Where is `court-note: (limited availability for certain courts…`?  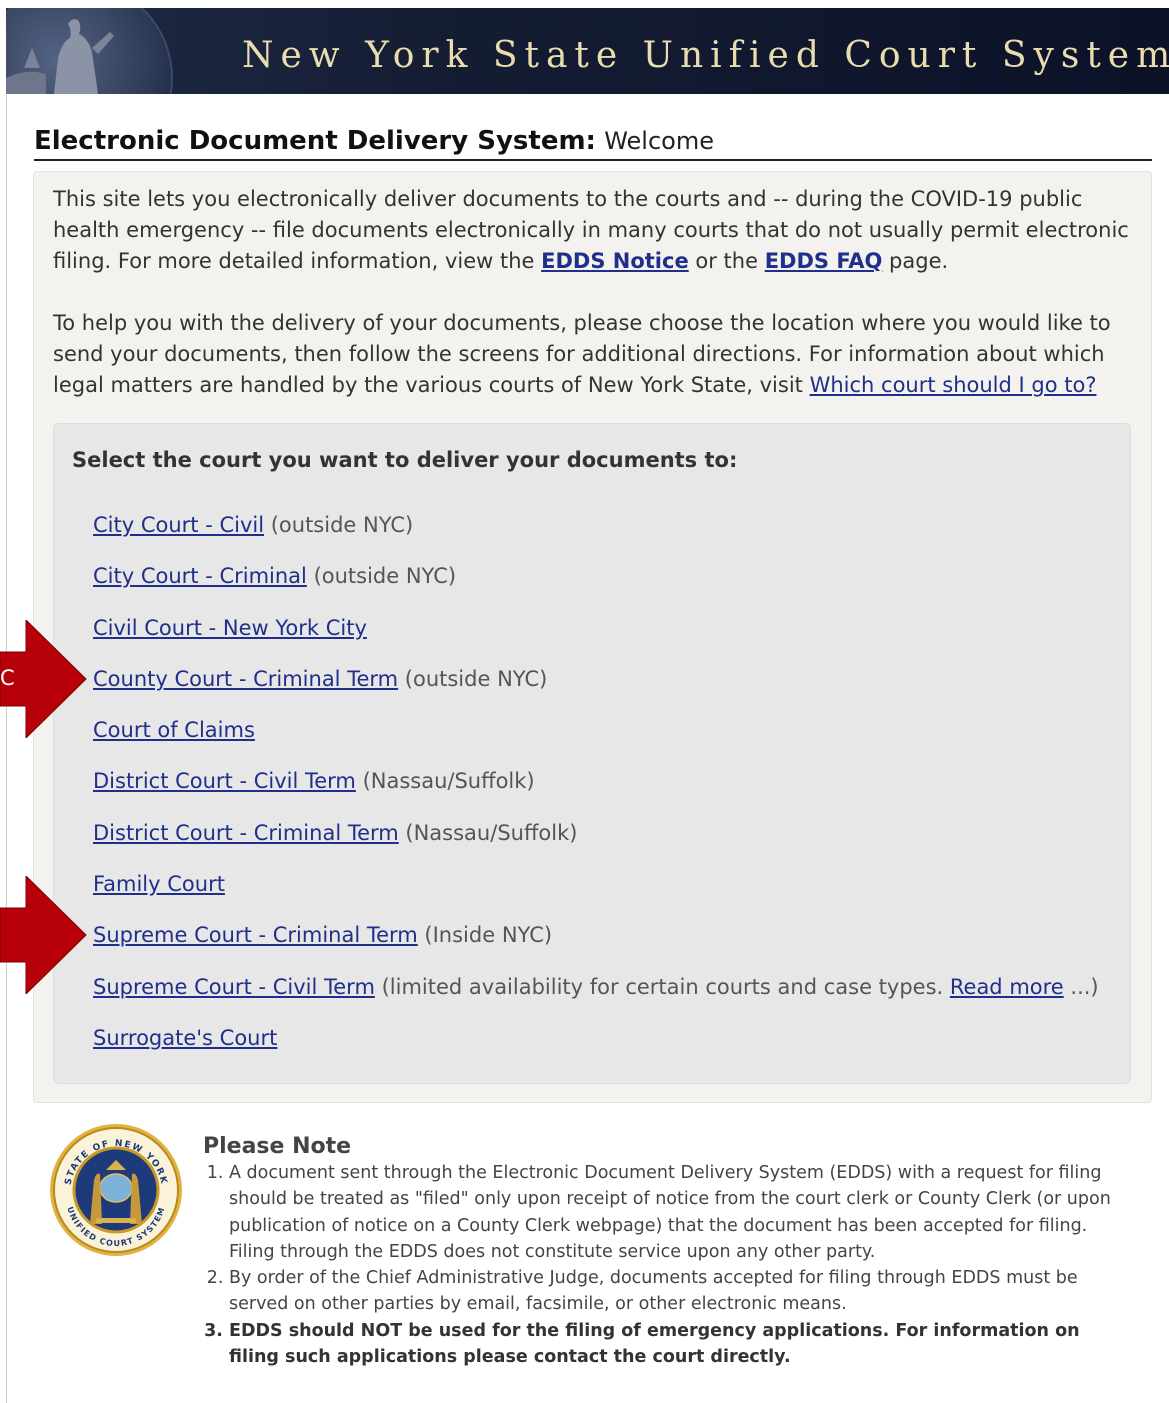 court-note: (limited availability for certain courts… is located at coordinates (662, 986).